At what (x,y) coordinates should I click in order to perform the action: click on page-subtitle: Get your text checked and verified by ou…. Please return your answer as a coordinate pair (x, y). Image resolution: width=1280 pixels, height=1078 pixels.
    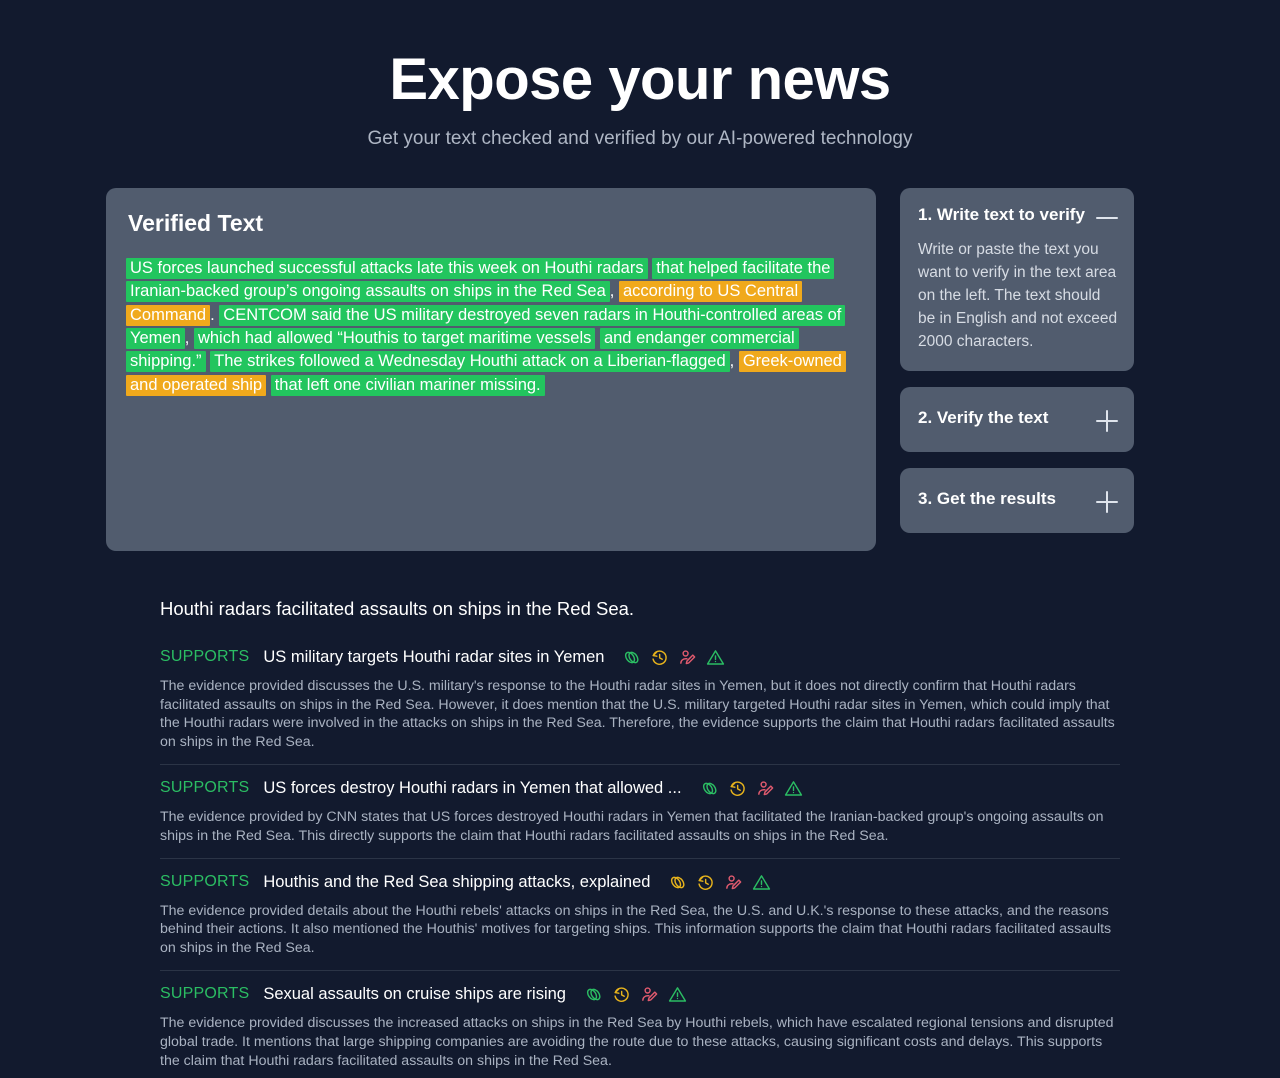
    Looking at the image, I should click on (640, 138).